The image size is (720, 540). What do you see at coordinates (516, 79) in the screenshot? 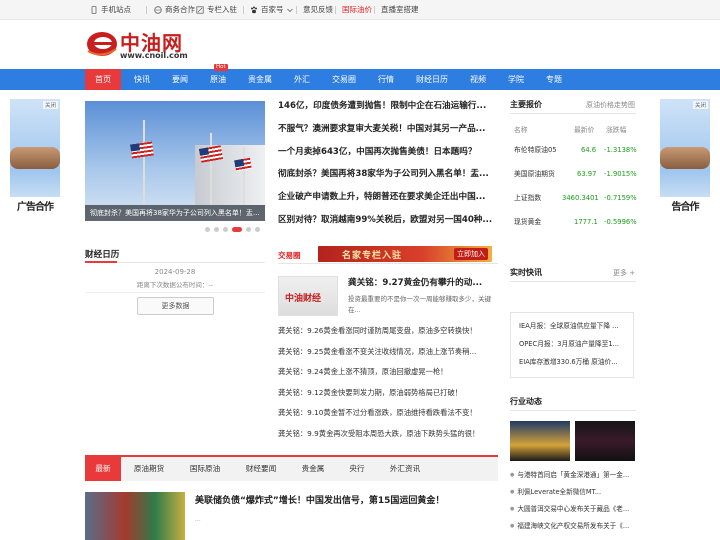
I see `nav-item-academy: 学院` at bounding box center [516, 79].